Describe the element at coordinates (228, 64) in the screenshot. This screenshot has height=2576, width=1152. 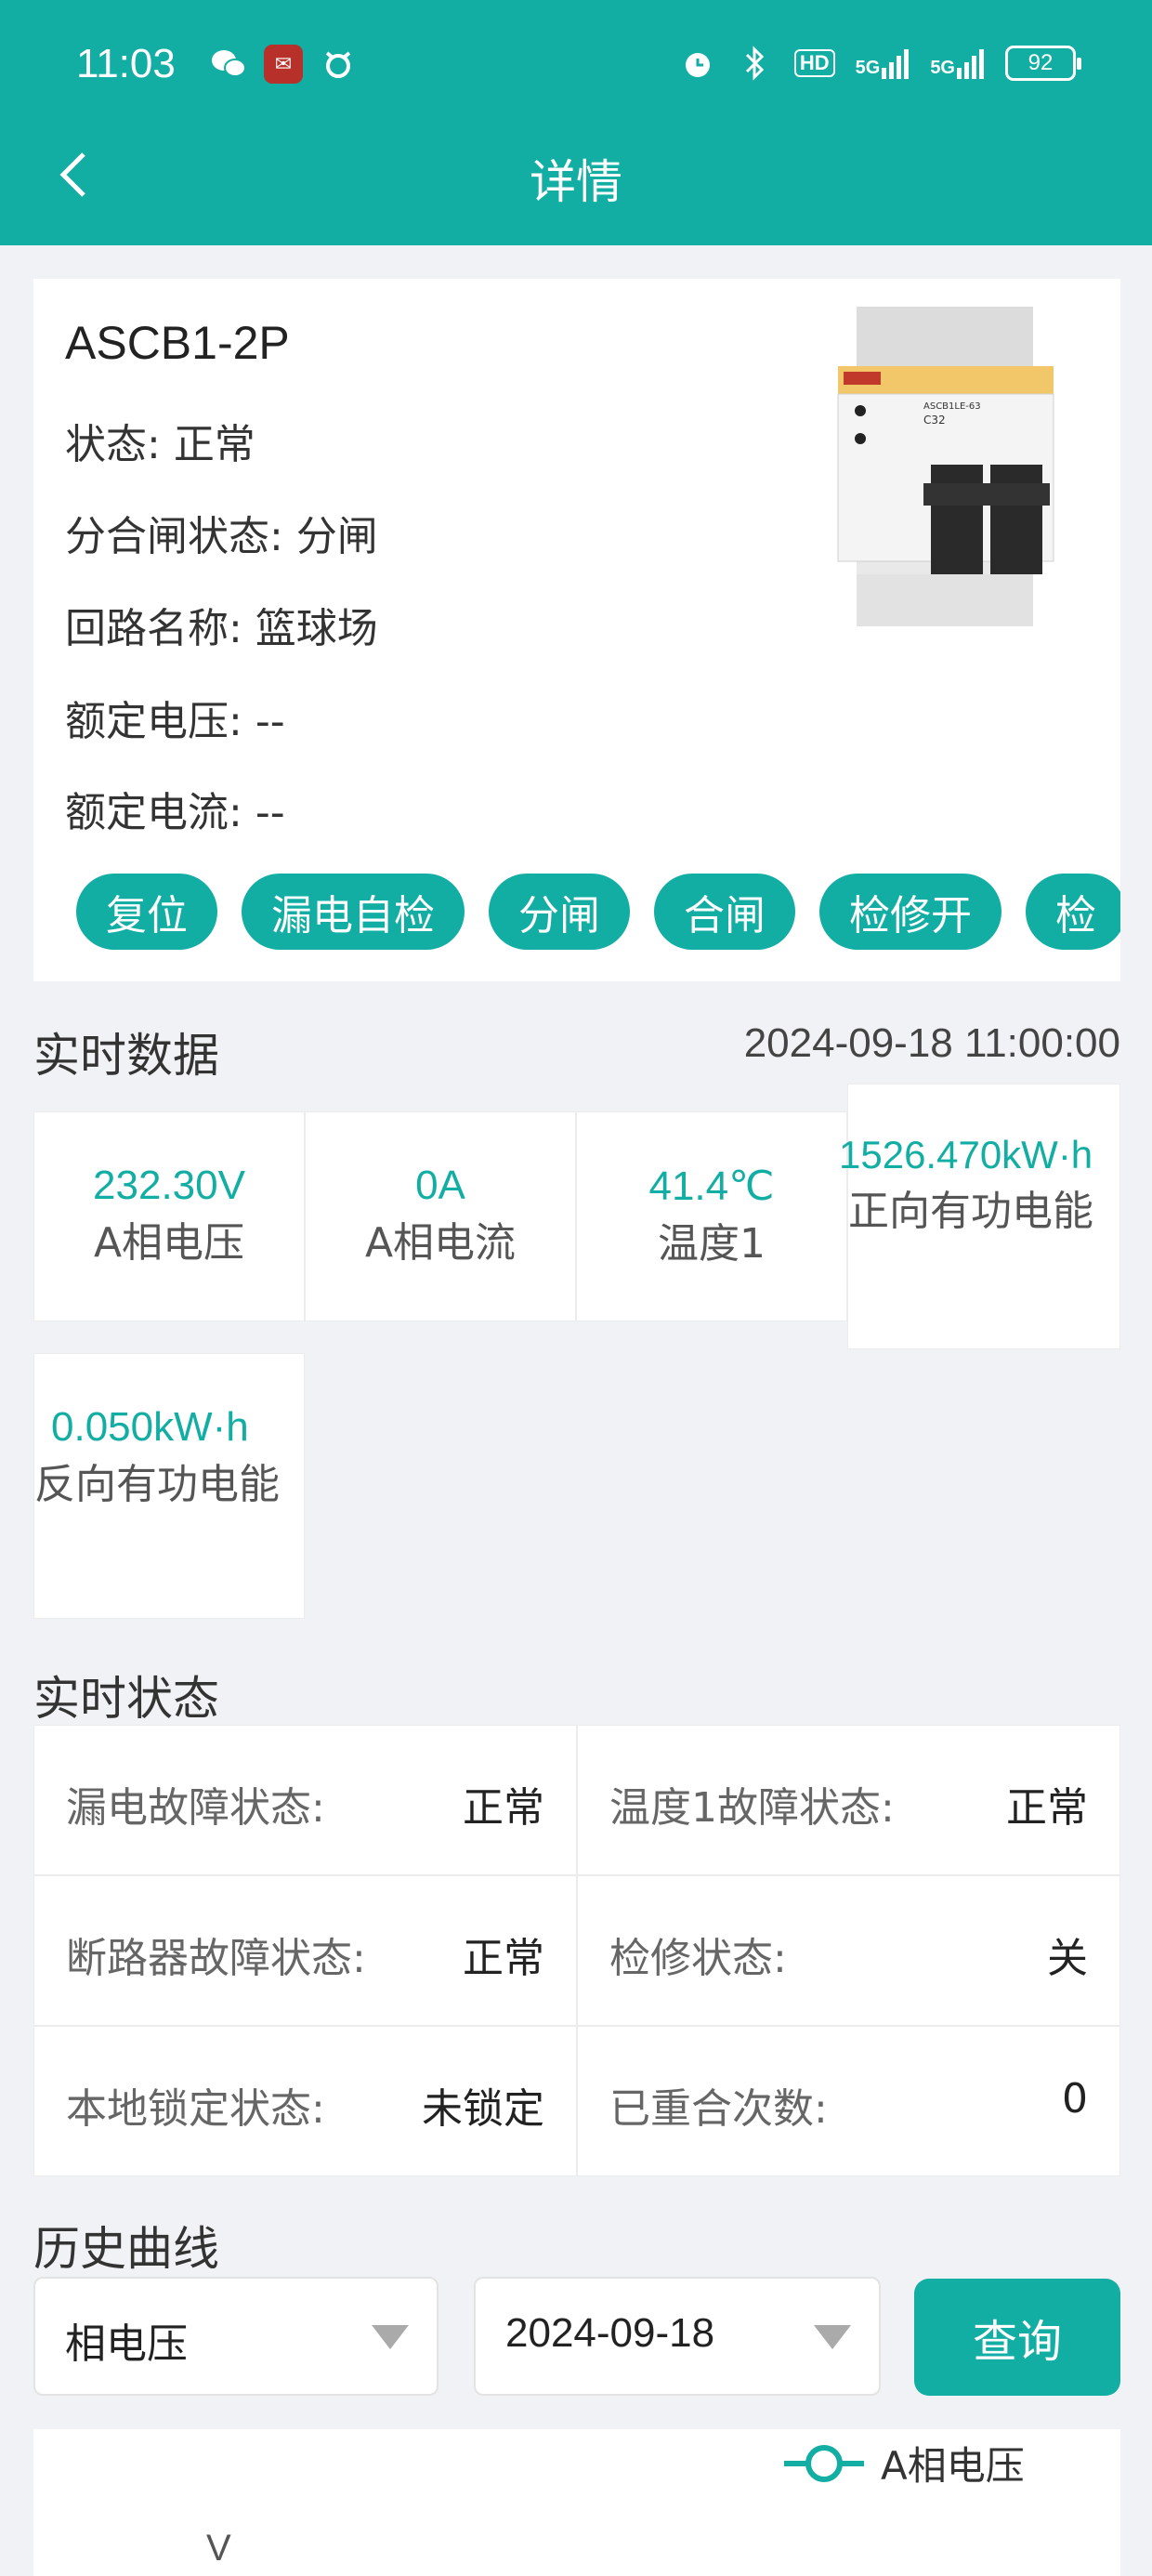
I see `wechat-icon` at that location.